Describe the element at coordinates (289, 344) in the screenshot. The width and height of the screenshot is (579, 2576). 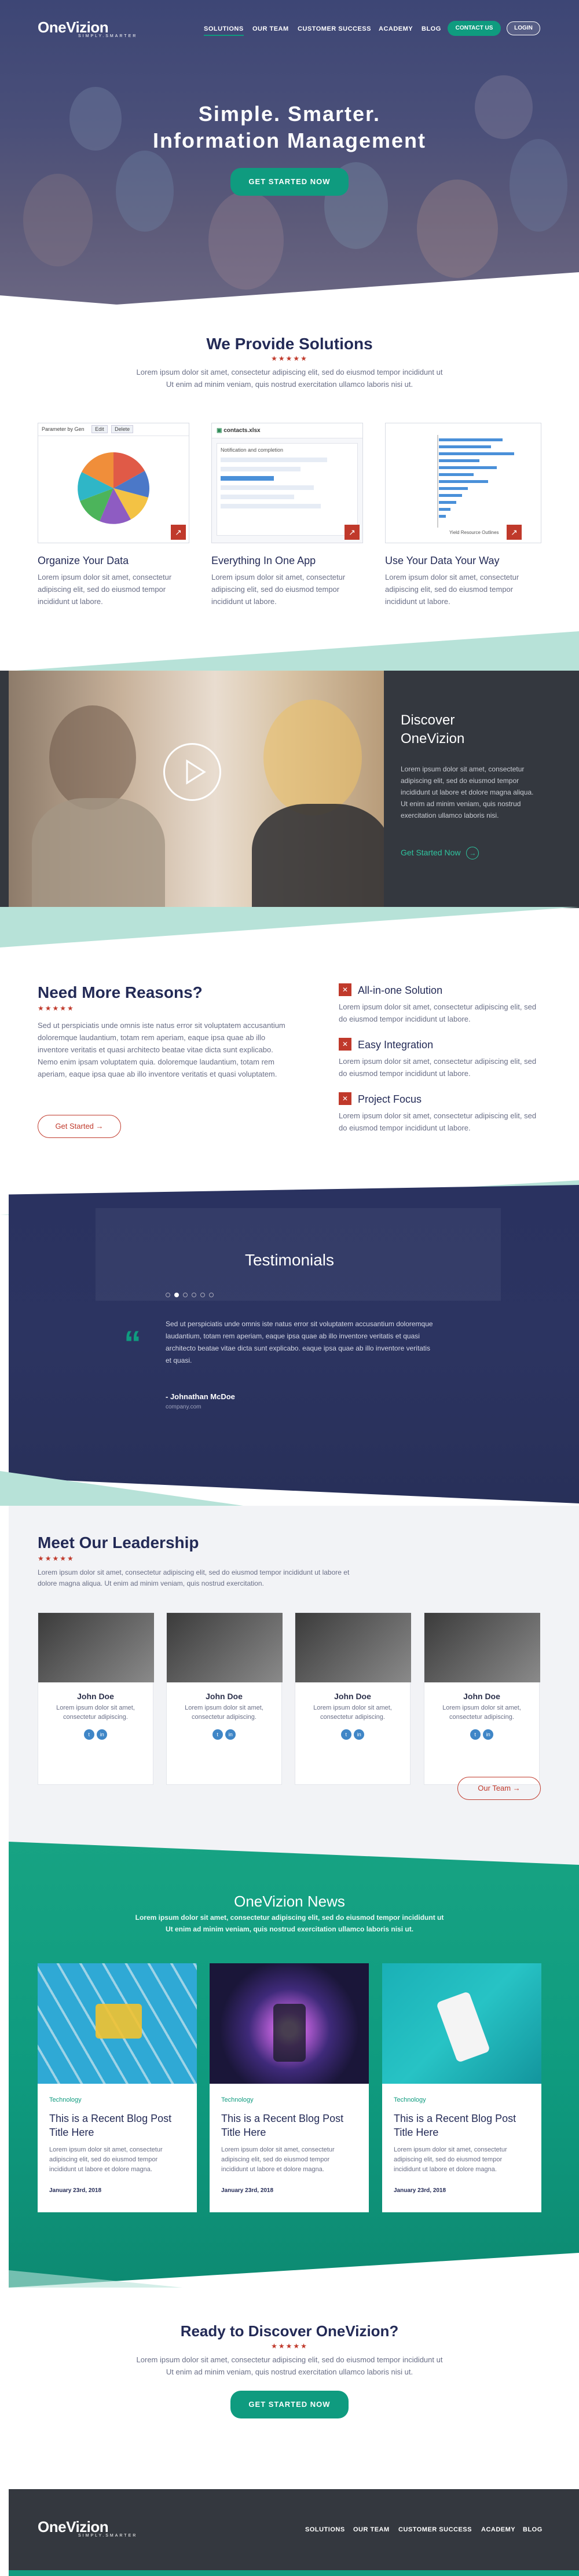
I see `solutions-title: We Provide Solutions` at that location.